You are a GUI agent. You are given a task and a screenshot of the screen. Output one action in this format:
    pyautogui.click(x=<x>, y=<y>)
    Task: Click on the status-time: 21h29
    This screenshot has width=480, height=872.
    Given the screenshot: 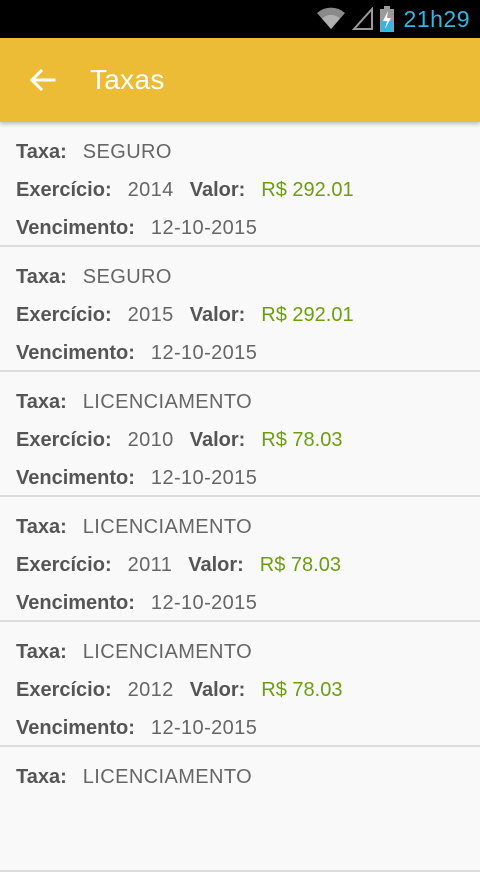 What is the action you would take?
    pyautogui.click(x=436, y=18)
    